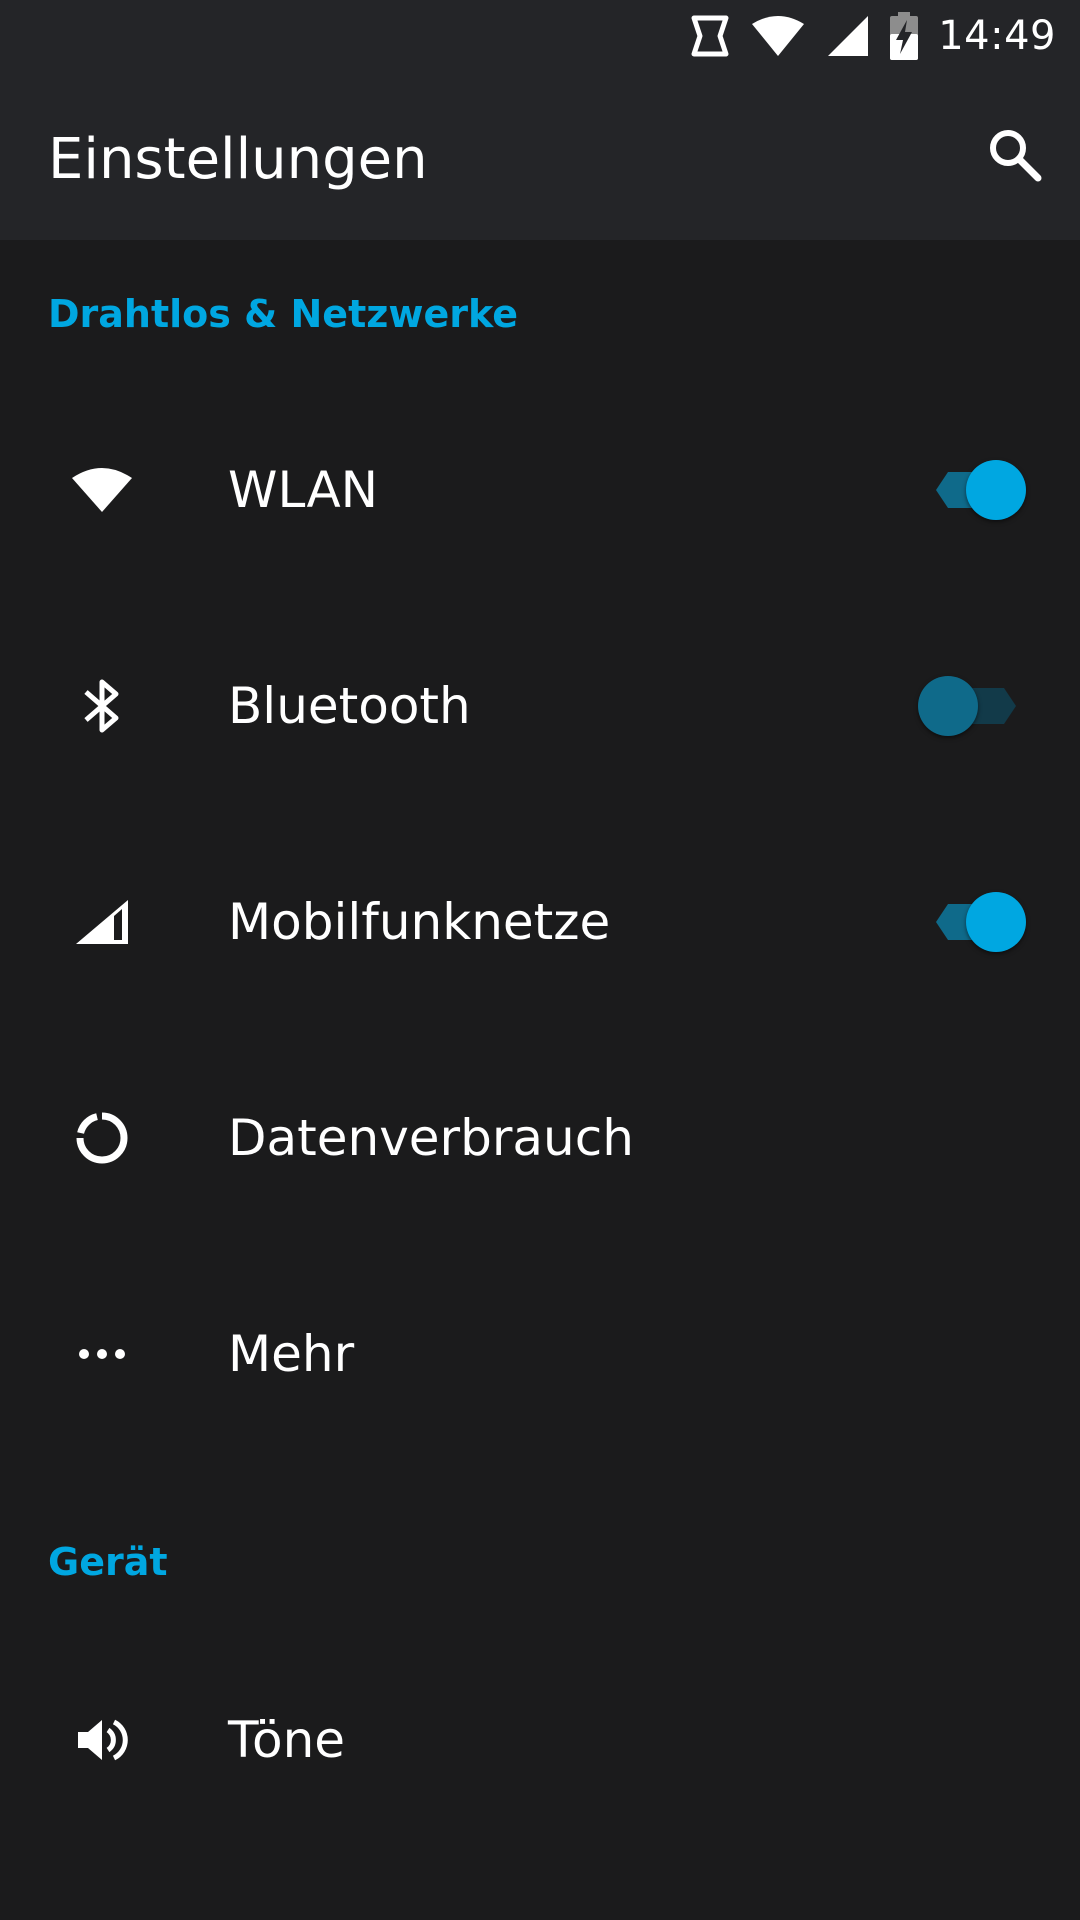 The width and height of the screenshot is (1080, 1920). I want to click on search-icon, so click(1014, 156).